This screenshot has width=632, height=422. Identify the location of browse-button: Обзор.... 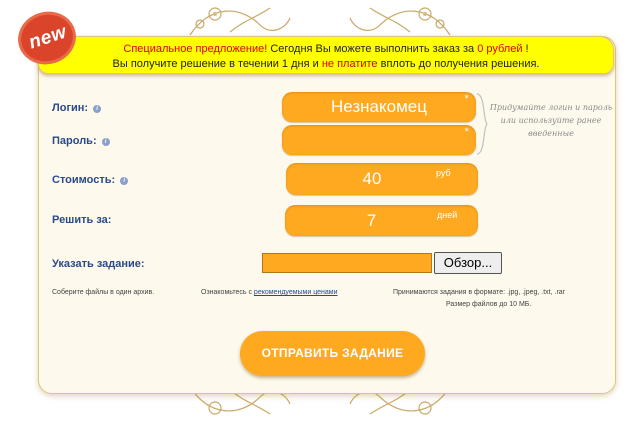
(468, 263).